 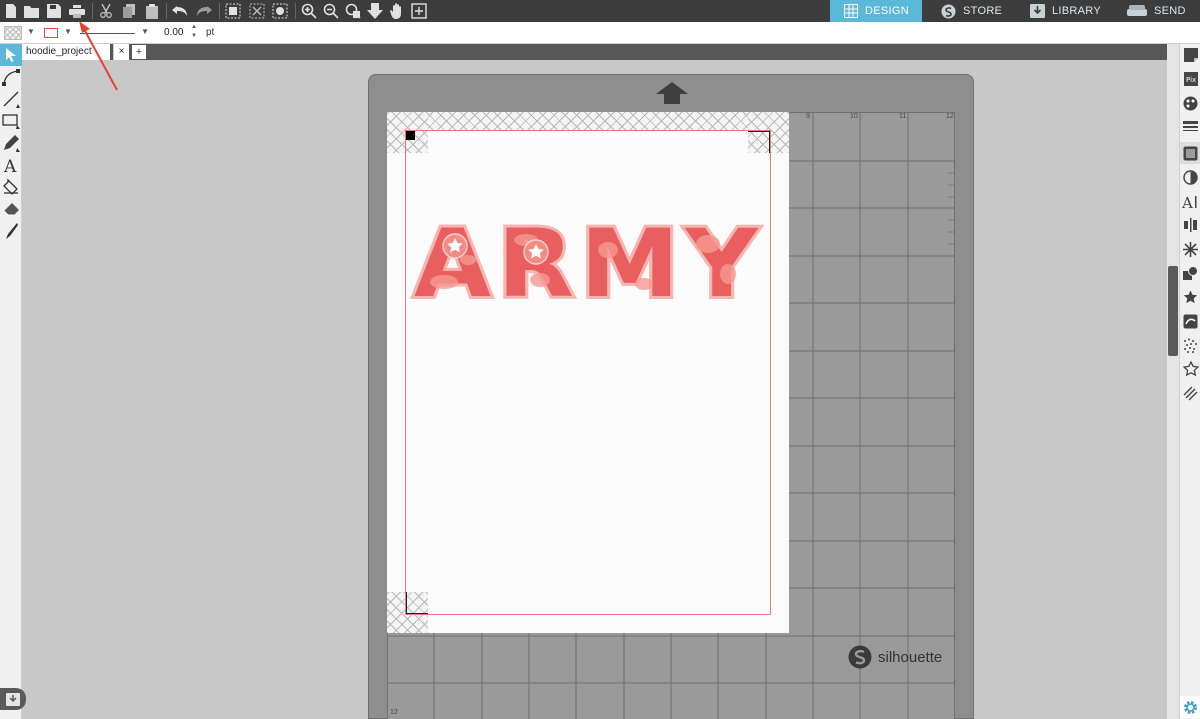 What do you see at coordinates (808, 116) in the screenshot?
I see `ruler-label-9: 9` at bounding box center [808, 116].